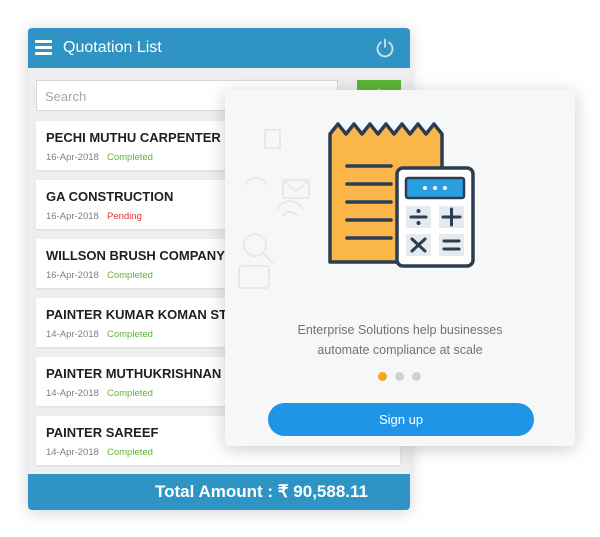  Describe the element at coordinates (219, 48) in the screenshot. I see `app-bar: Quotation List` at that location.